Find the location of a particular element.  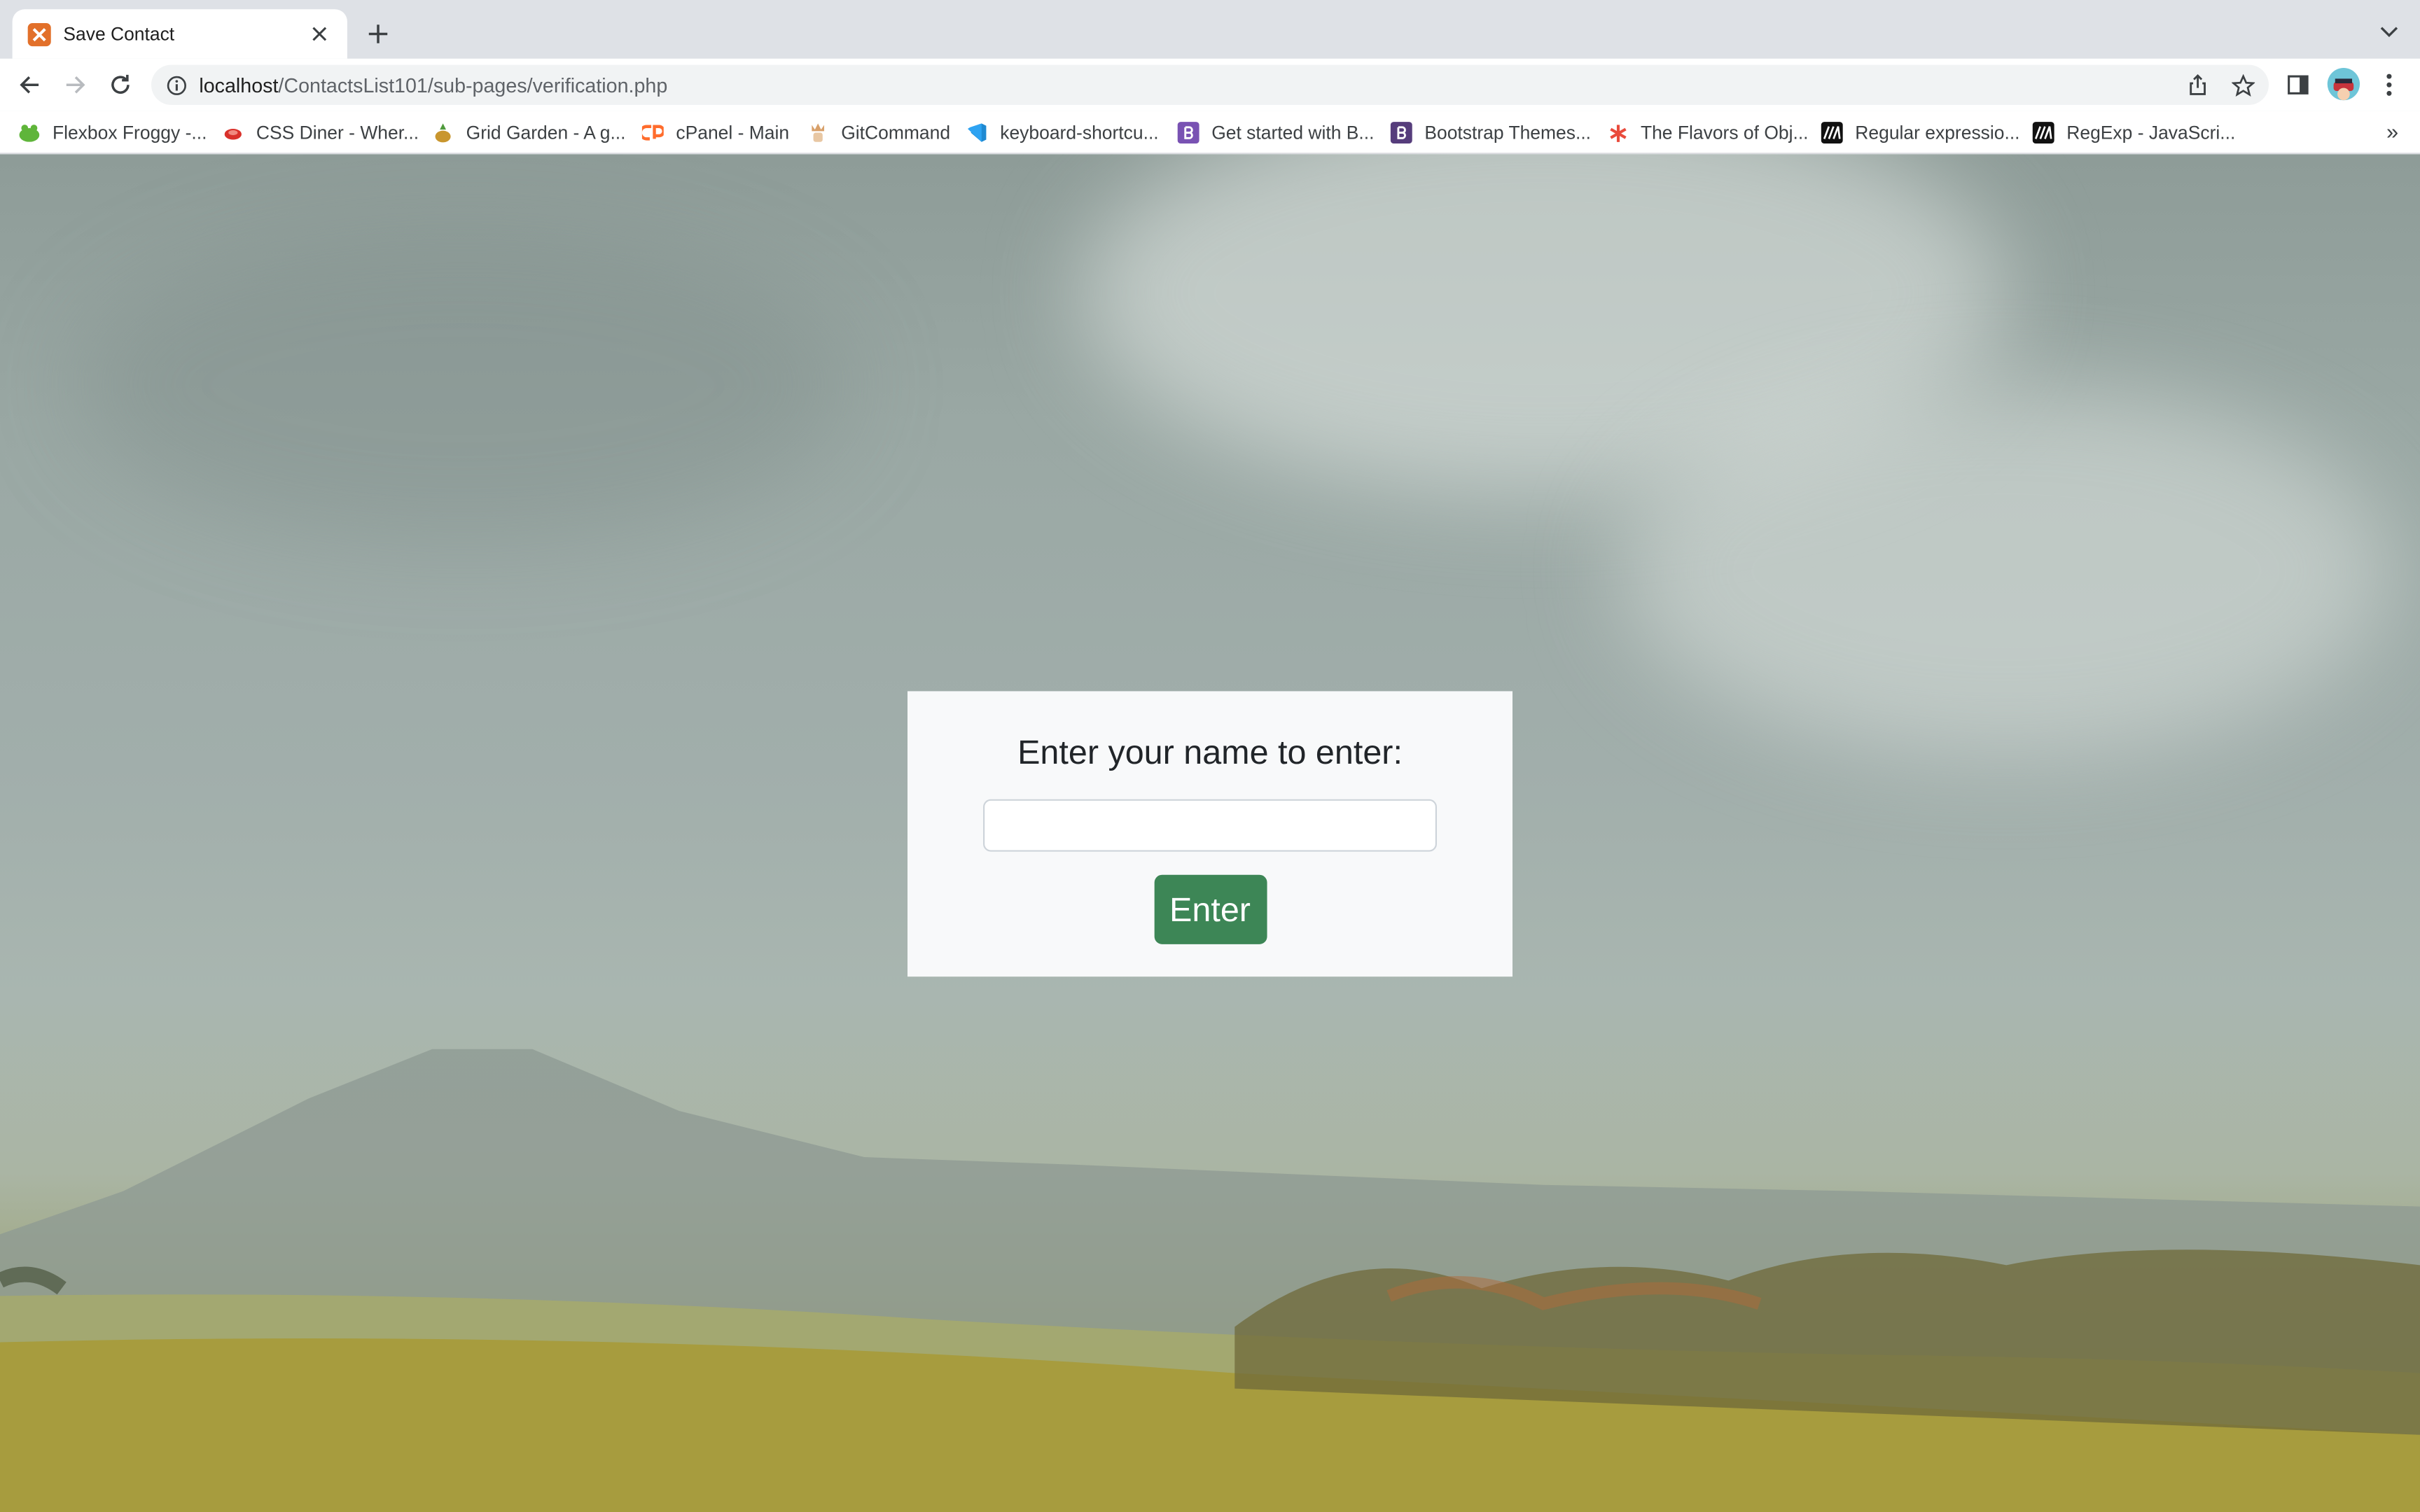

xampp-icon is located at coordinates (39, 34).